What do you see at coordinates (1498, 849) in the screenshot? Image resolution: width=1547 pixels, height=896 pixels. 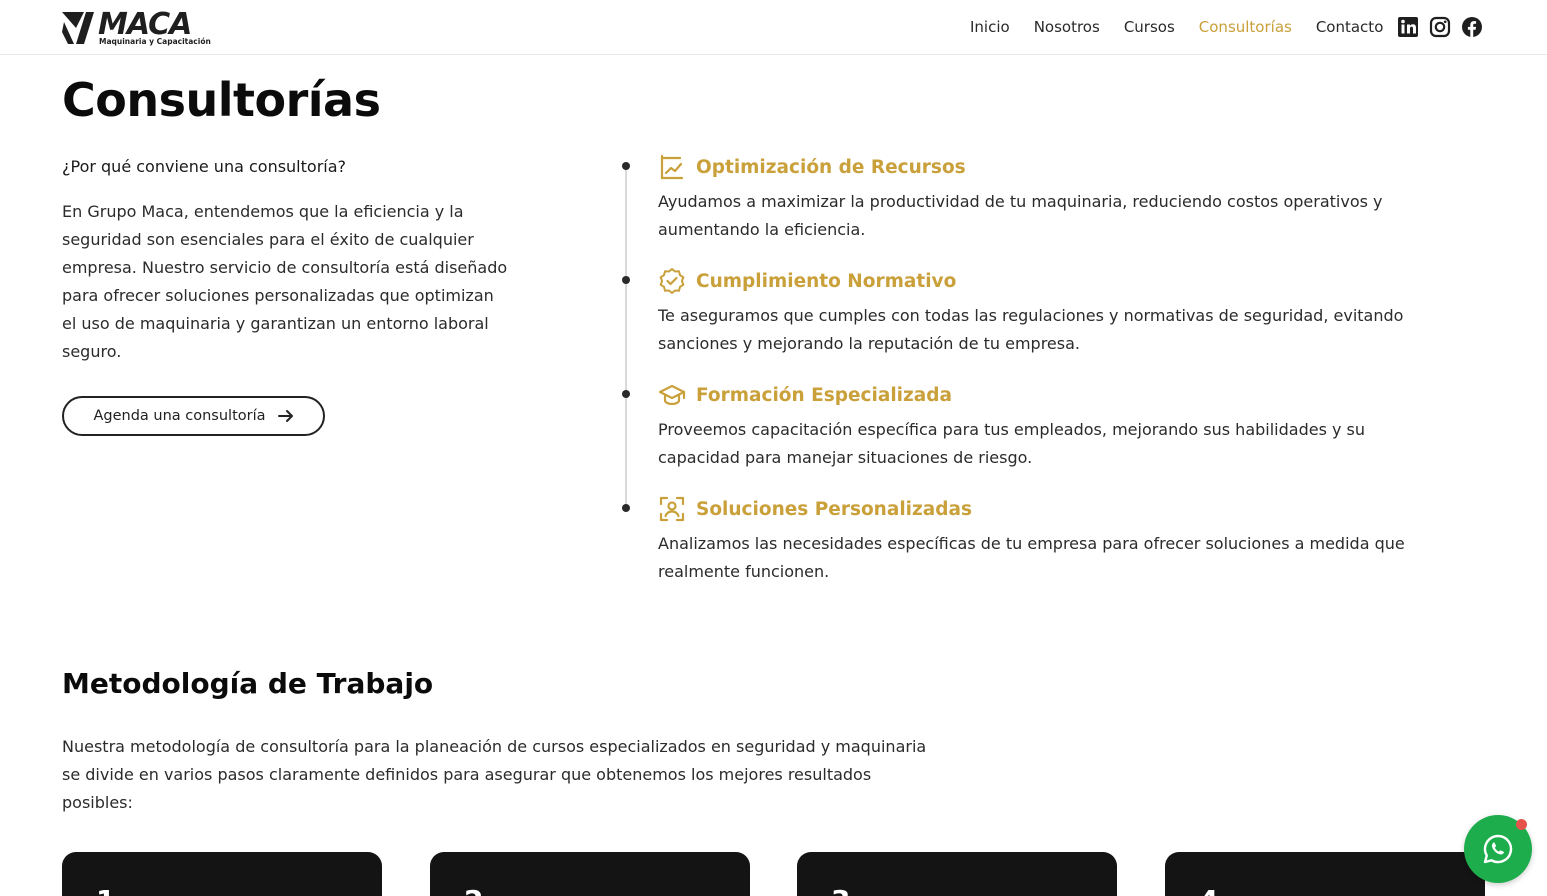 I see `whatsapp-icon` at bounding box center [1498, 849].